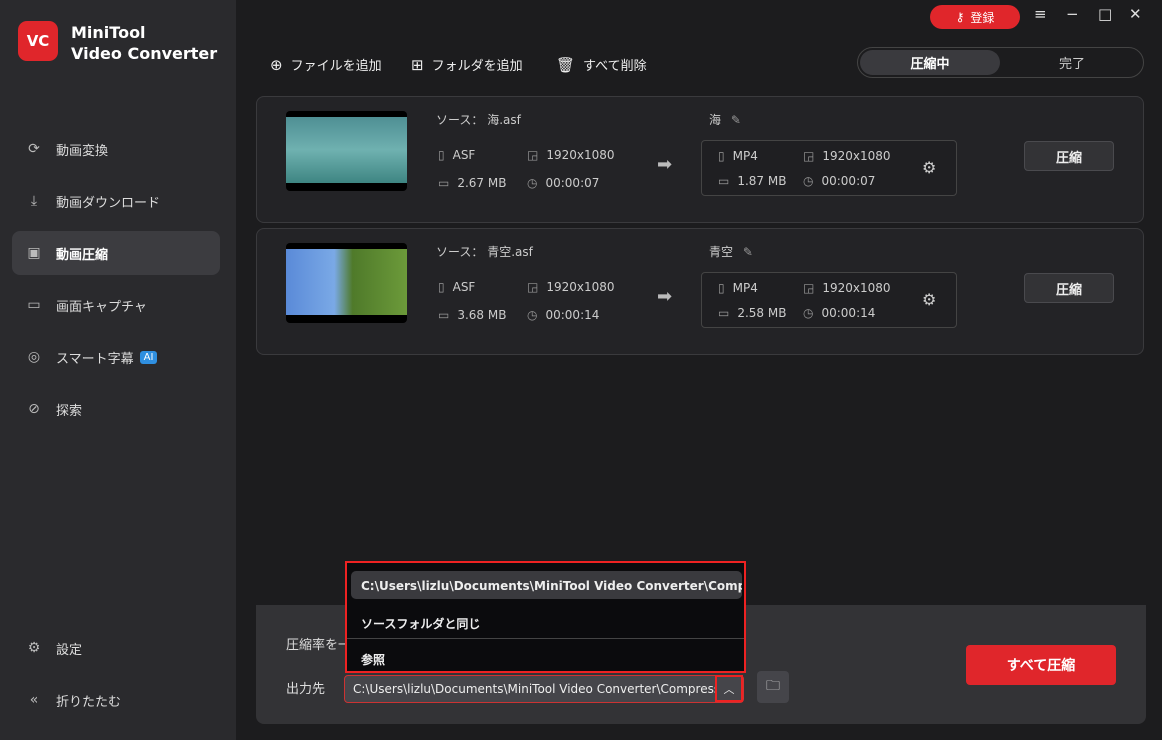 The width and height of the screenshot is (1162, 740). I want to click on convert-icon: ⟳, so click(34, 149).